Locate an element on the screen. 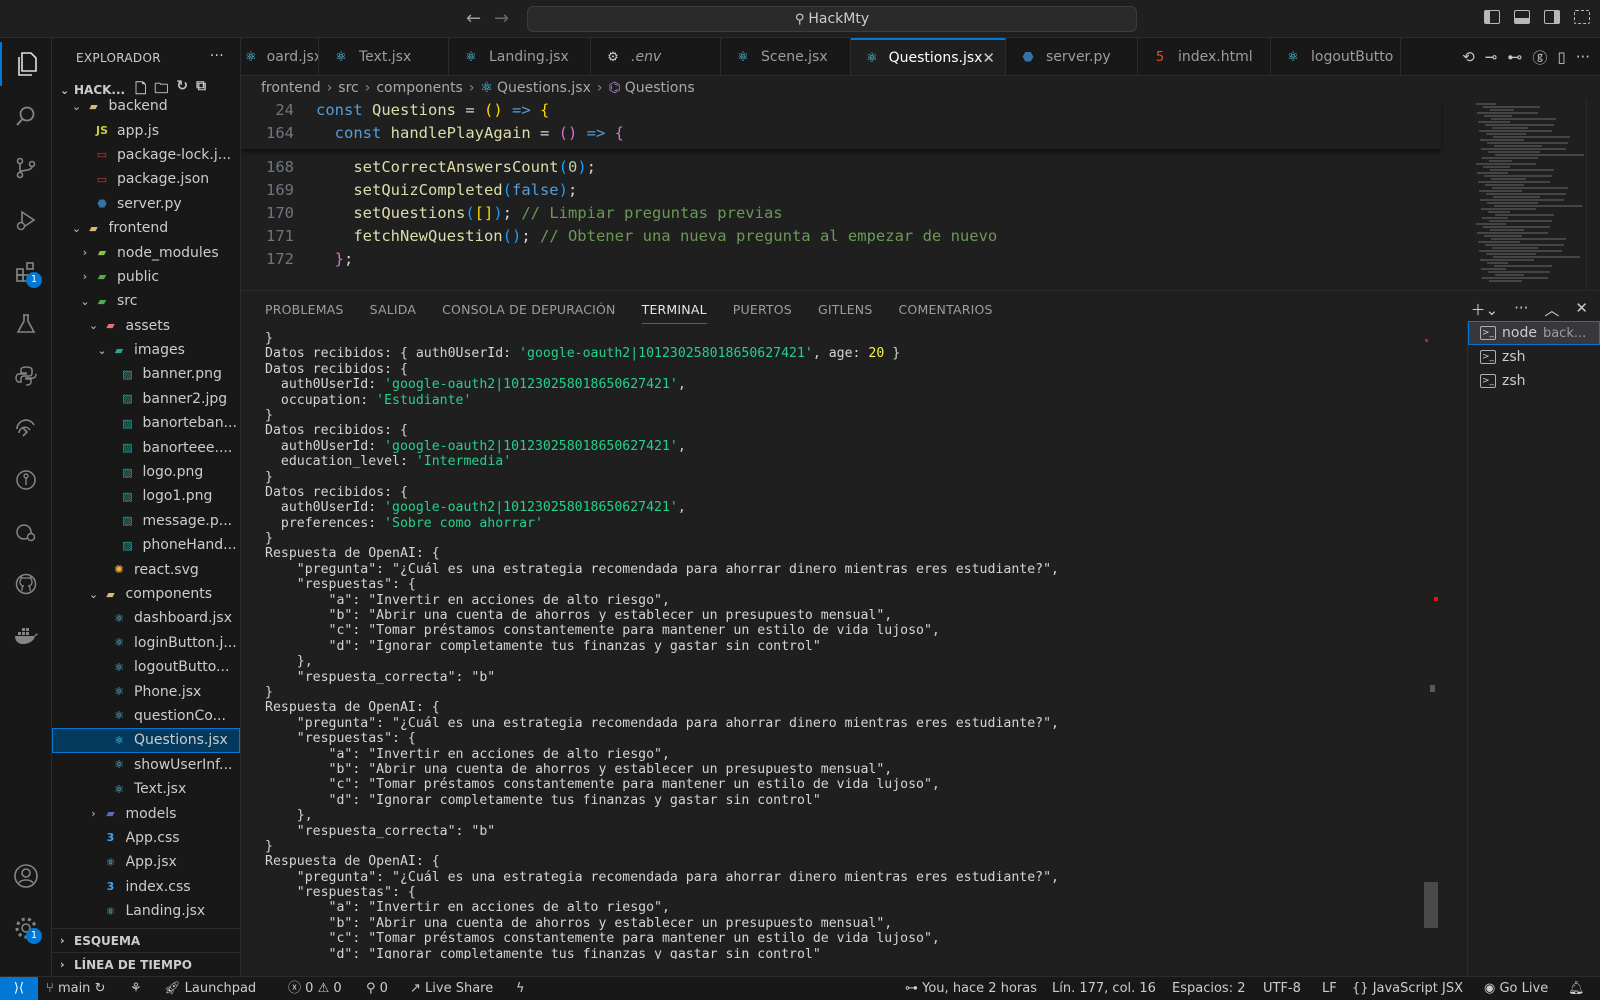  toggle-primary-sidebar-icon is located at coordinates (1492, 17).